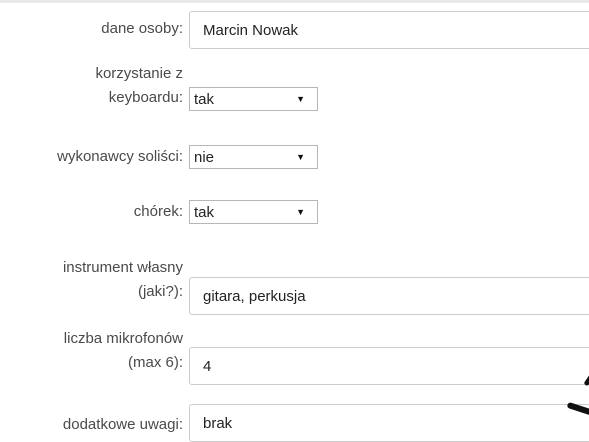 This screenshot has height=442, width=589. I want to click on microphones-label: liczba mikrofonów (max 6):, so click(123, 350).